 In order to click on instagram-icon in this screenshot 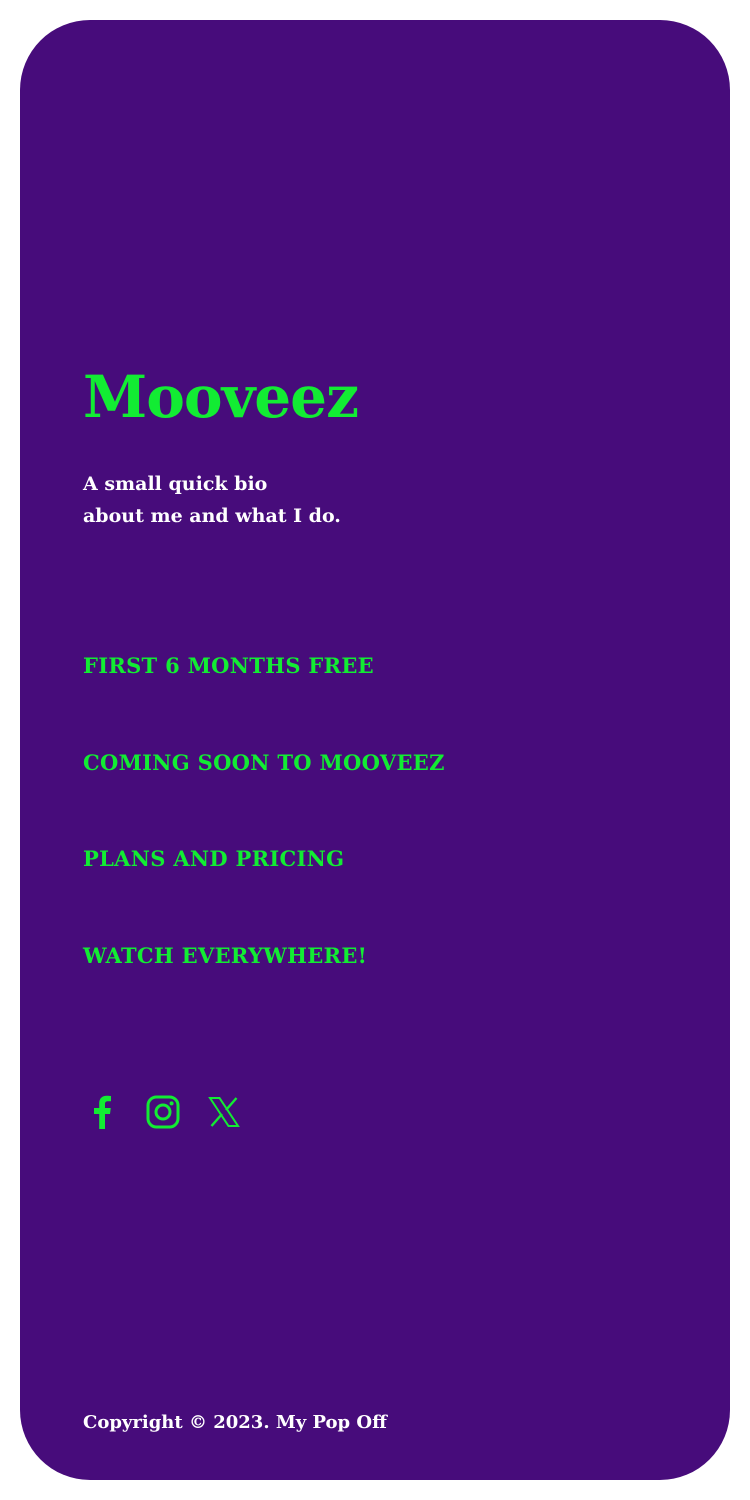, I will do `click(163, 1112)`.